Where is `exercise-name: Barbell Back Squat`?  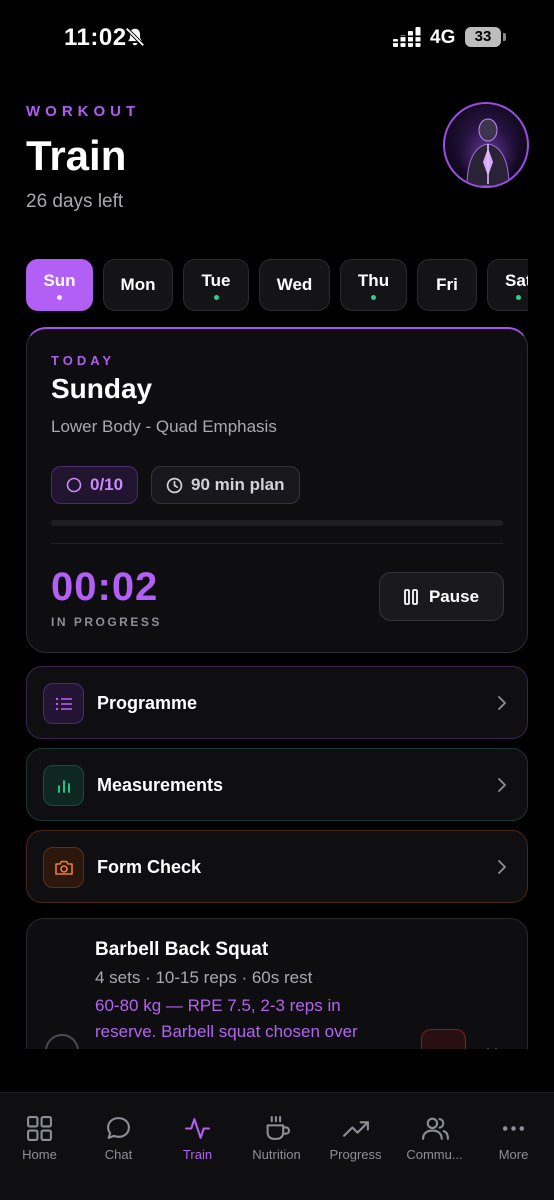 exercise-name: Barbell Back Squat is located at coordinates (182, 949).